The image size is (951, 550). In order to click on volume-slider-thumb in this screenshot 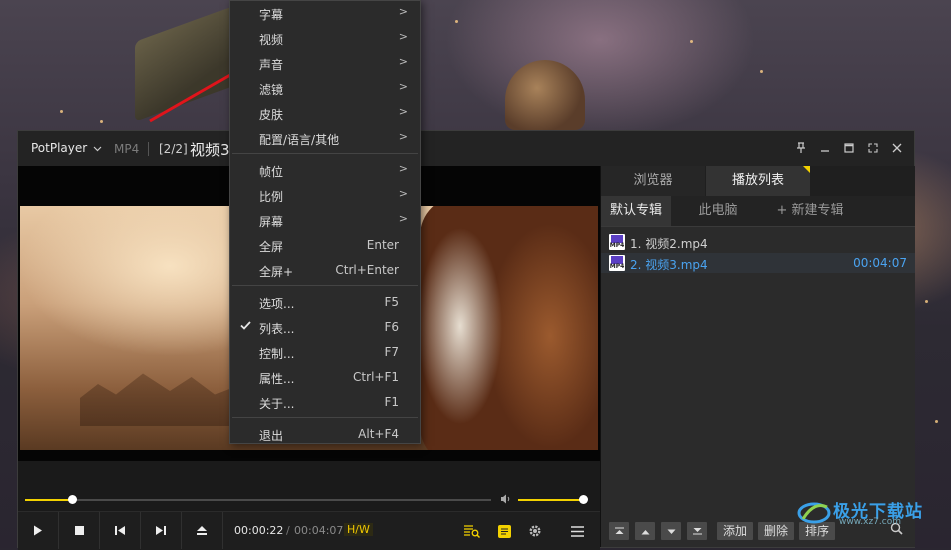, I will do `click(583, 499)`.